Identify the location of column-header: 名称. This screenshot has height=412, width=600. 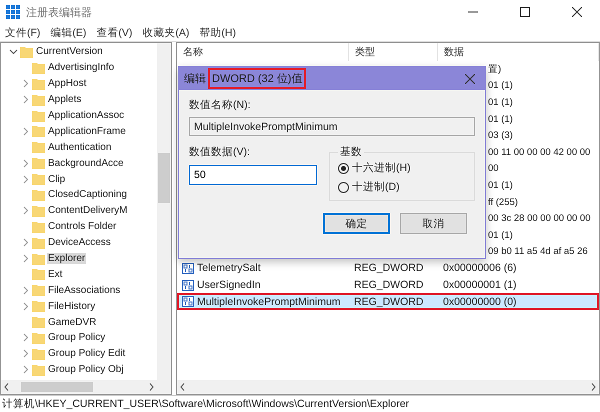
(263, 52).